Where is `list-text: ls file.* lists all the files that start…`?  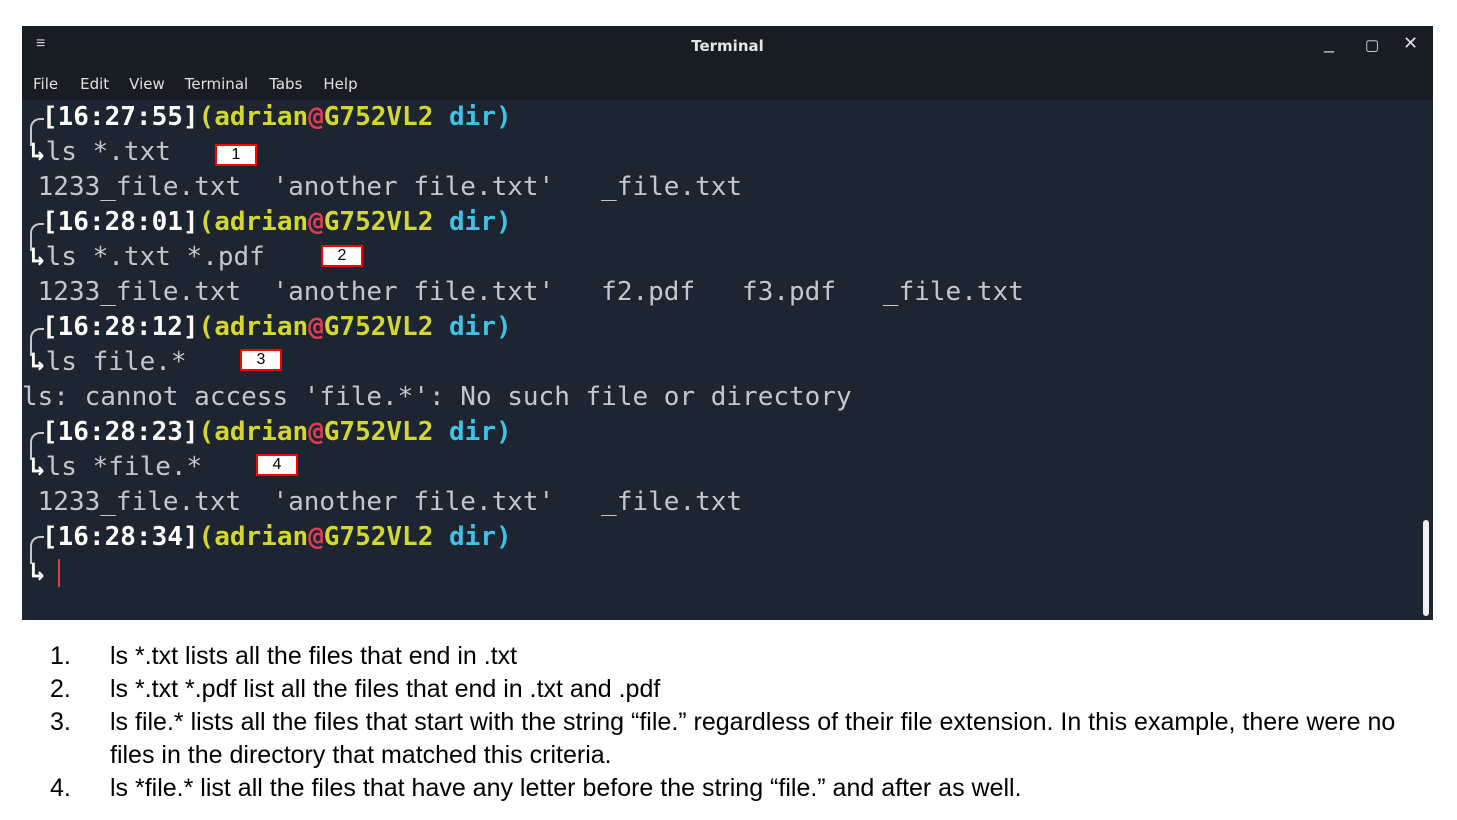 list-text: ls file.* lists all the files that start… is located at coordinates (753, 738).